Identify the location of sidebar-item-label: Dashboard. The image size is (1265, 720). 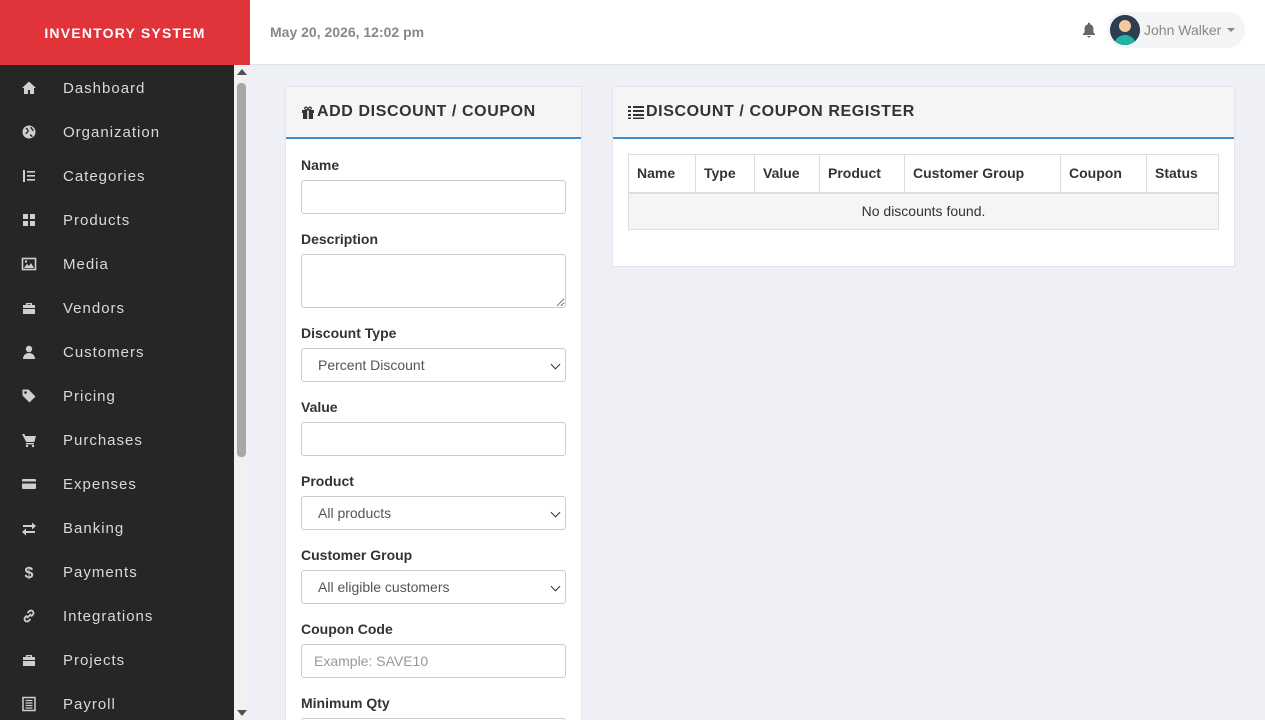
(104, 88).